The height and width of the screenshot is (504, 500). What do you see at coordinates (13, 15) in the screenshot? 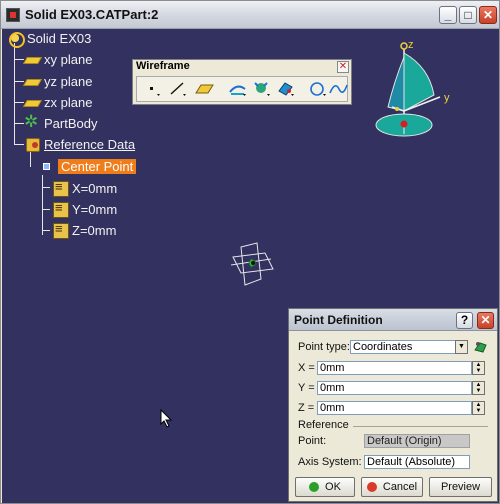
I see `catia-app-icon` at bounding box center [13, 15].